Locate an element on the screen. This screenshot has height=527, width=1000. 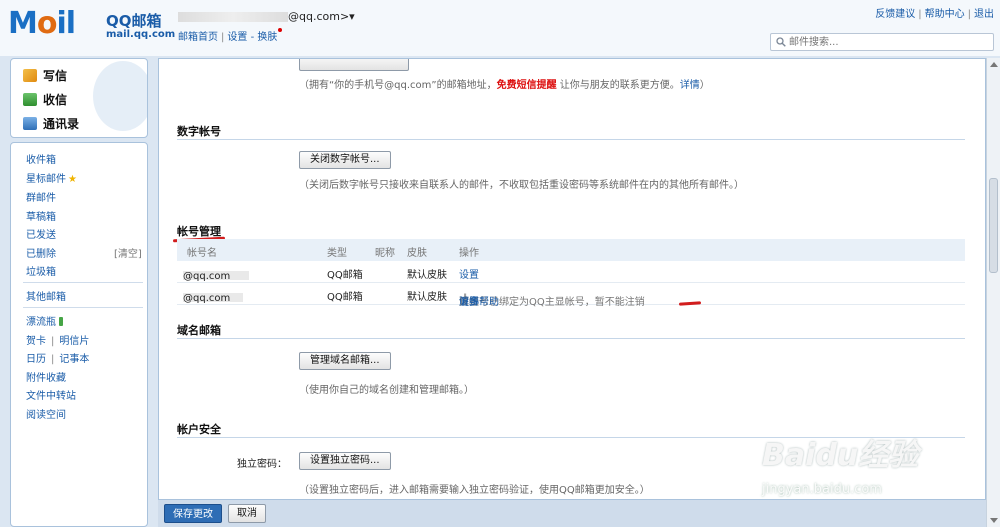
app-greeting-card: 贺卡 is located at coordinates (36, 341).